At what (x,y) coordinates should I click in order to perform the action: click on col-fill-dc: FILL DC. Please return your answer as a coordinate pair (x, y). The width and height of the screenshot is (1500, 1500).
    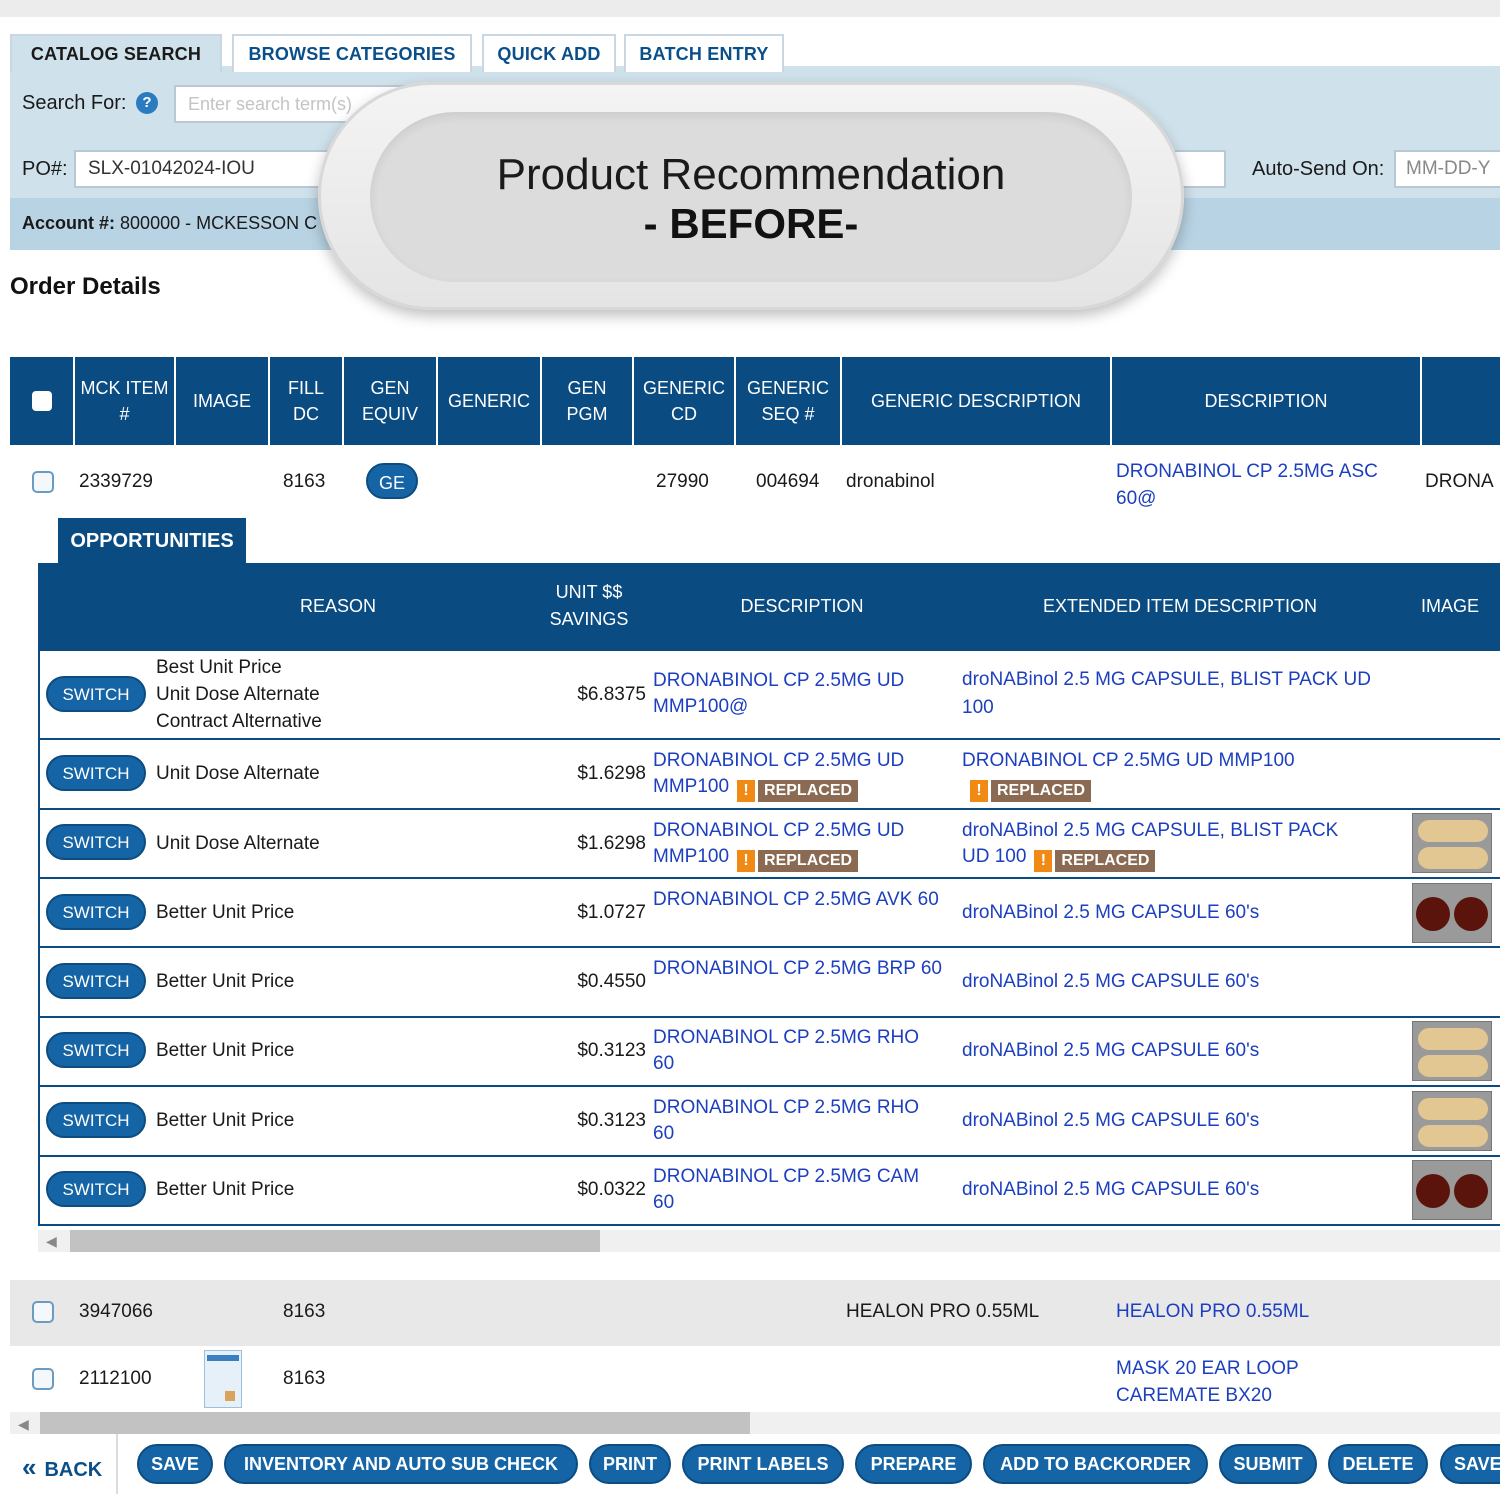
    Looking at the image, I should click on (307, 401).